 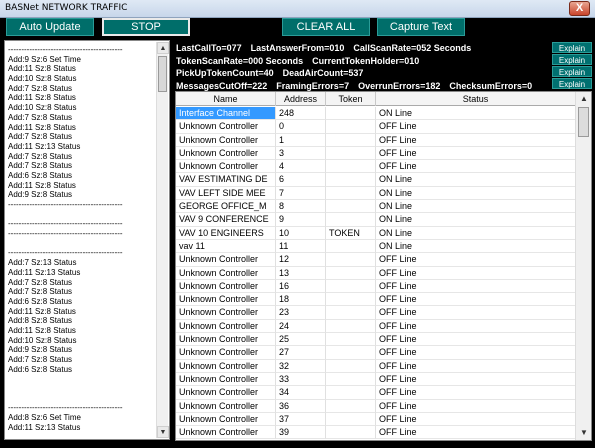 What do you see at coordinates (376, 433) in the screenshot?
I see `table-row: Unknown Controller 39 OFF Line` at bounding box center [376, 433].